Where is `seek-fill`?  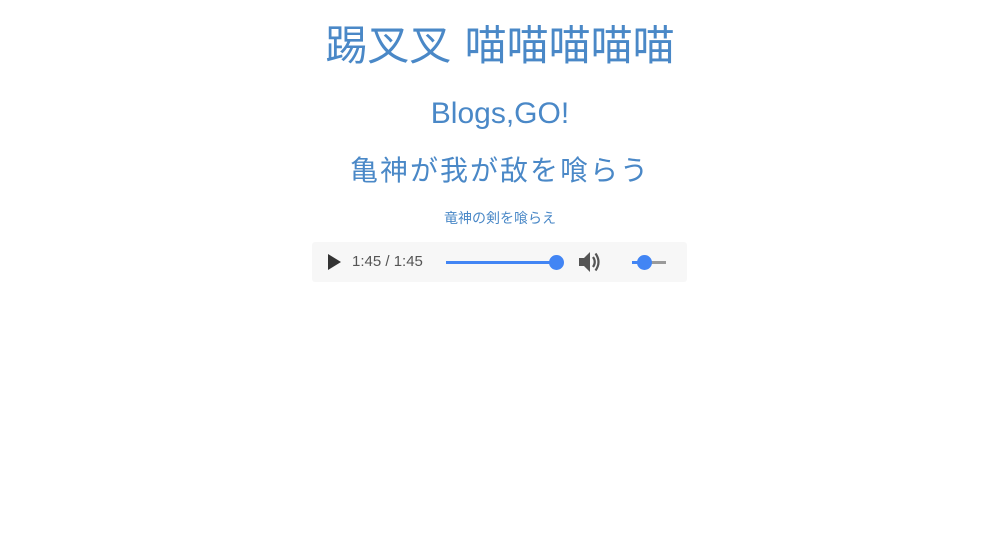
seek-fill is located at coordinates (501, 262).